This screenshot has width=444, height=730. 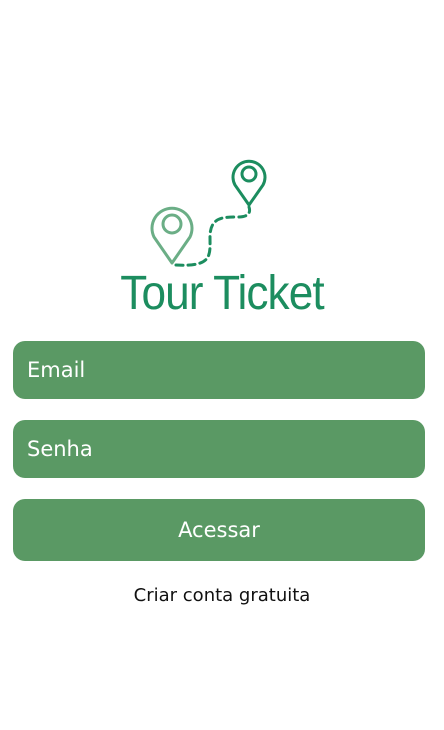 I want to click on email-field, so click(x=219, y=370).